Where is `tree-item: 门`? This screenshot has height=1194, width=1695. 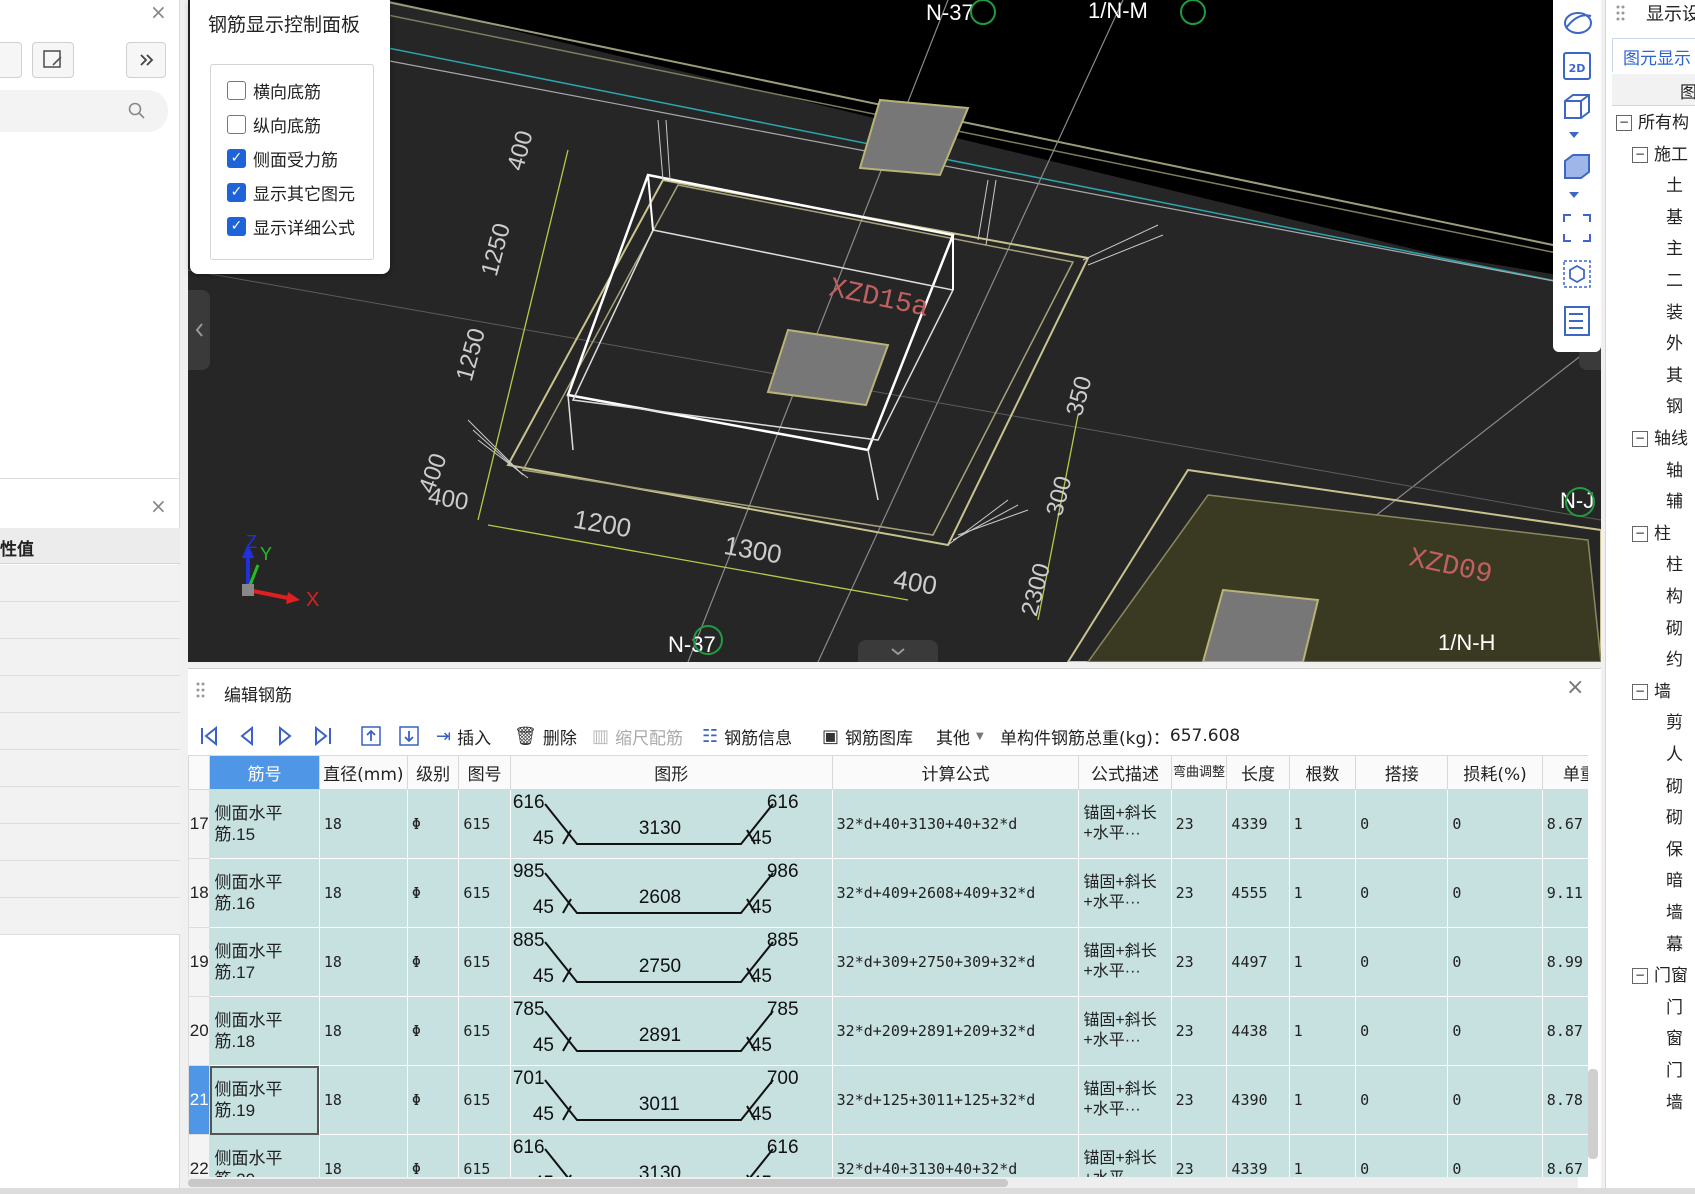
tree-item: 门 is located at coordinates (1653, 1008).